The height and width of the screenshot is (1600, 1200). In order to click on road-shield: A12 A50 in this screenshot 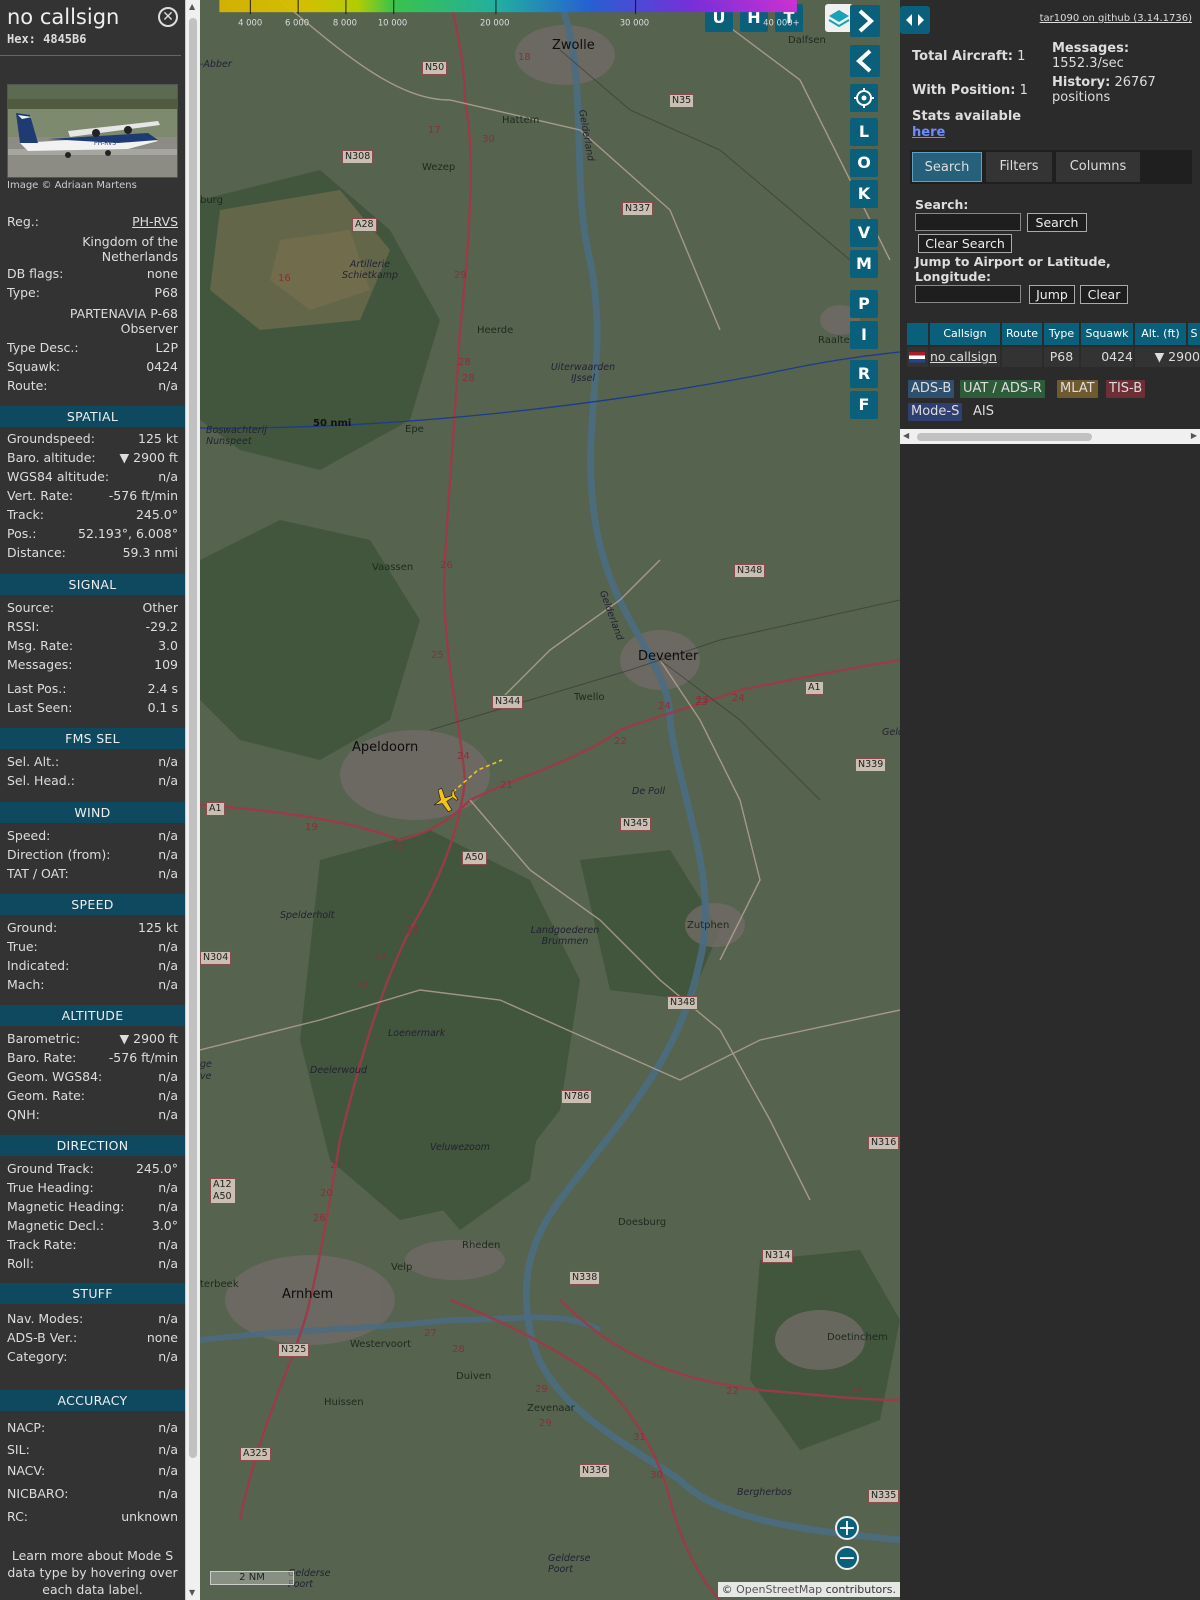, I will do `click(223, 1191)`.